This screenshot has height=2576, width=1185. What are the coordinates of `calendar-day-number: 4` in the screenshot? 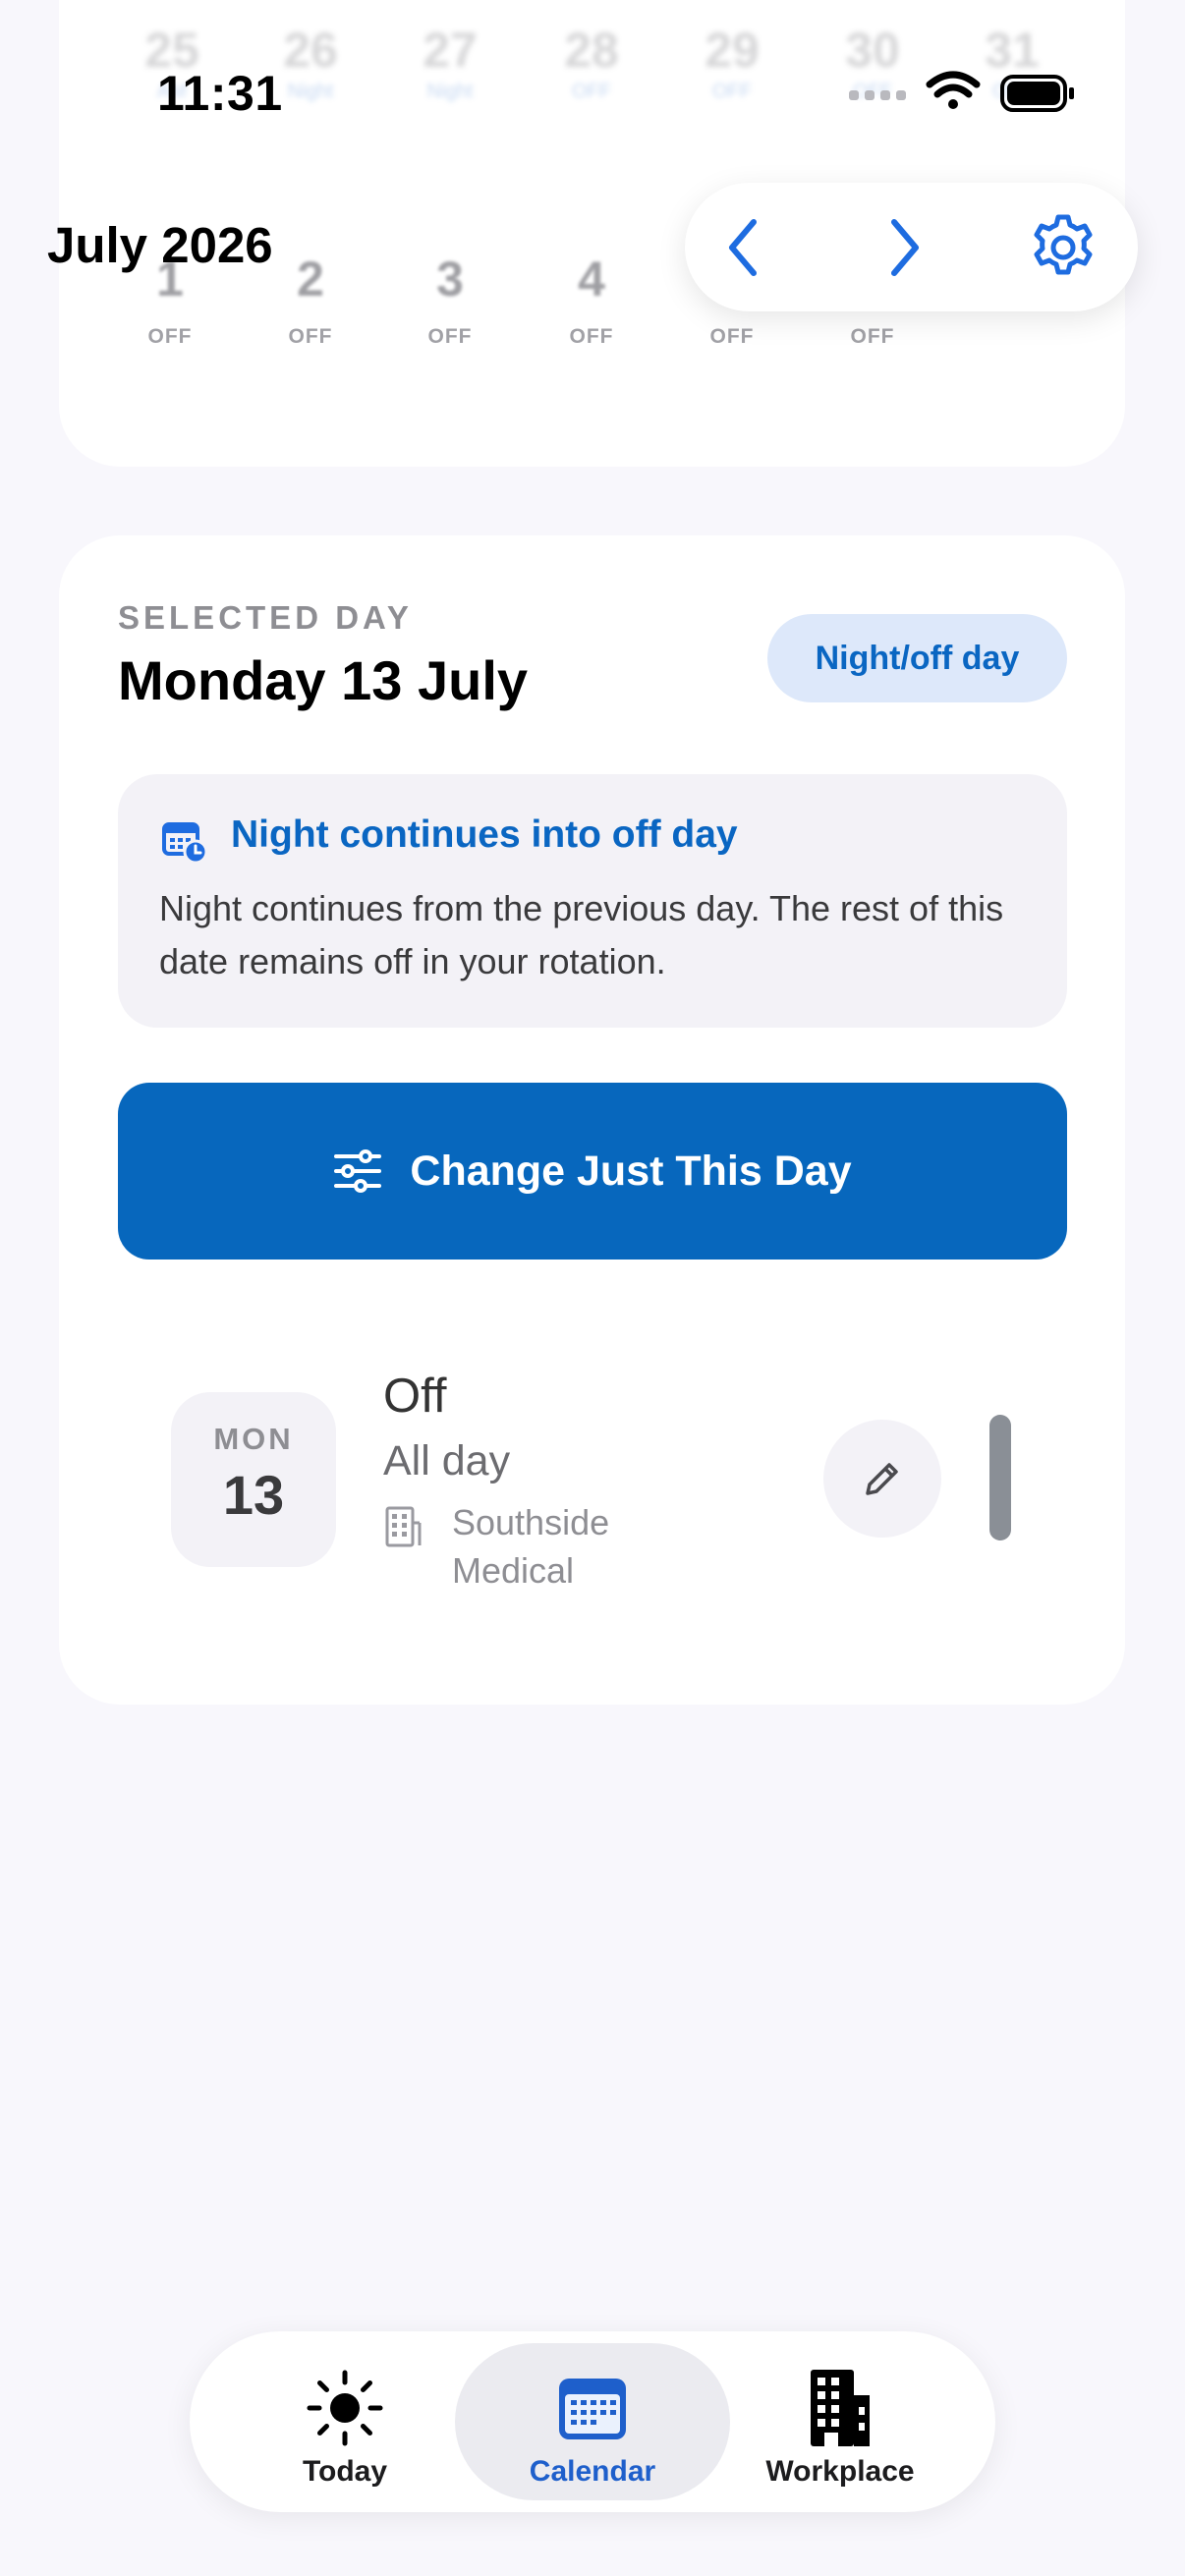 It's located at (592, 279).